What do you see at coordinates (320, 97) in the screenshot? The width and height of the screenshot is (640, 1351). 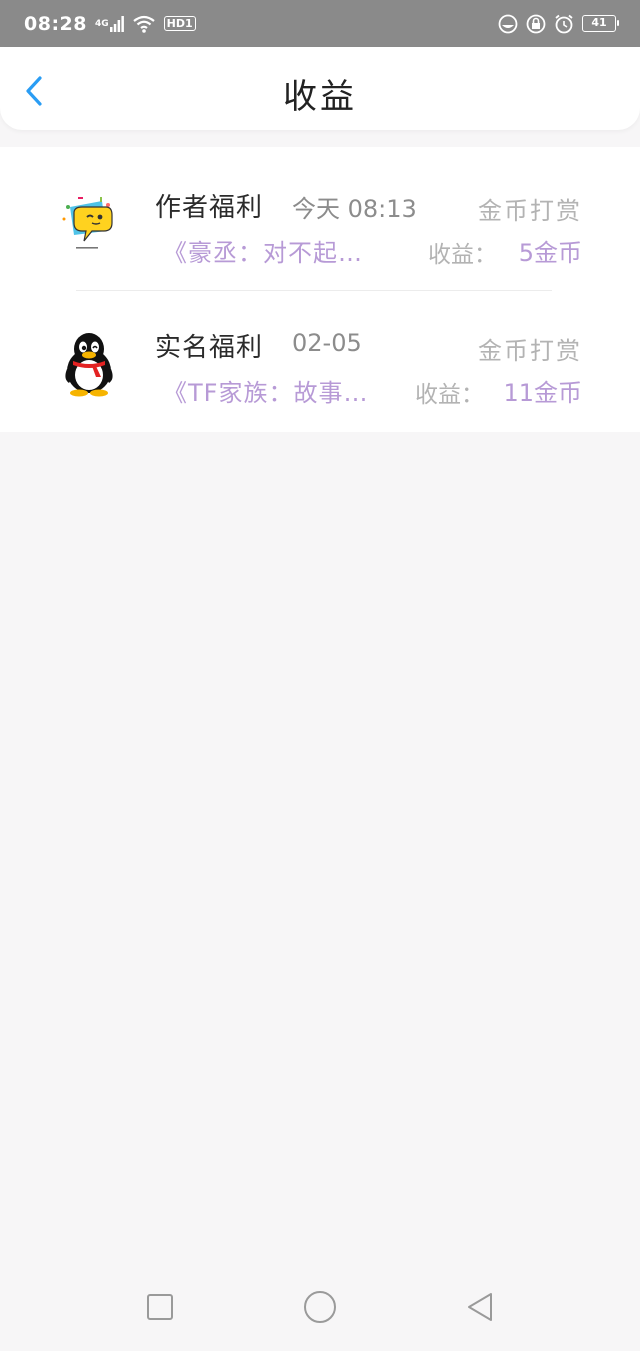 I see `page-title: 收益` at bounding box center [320, 97].